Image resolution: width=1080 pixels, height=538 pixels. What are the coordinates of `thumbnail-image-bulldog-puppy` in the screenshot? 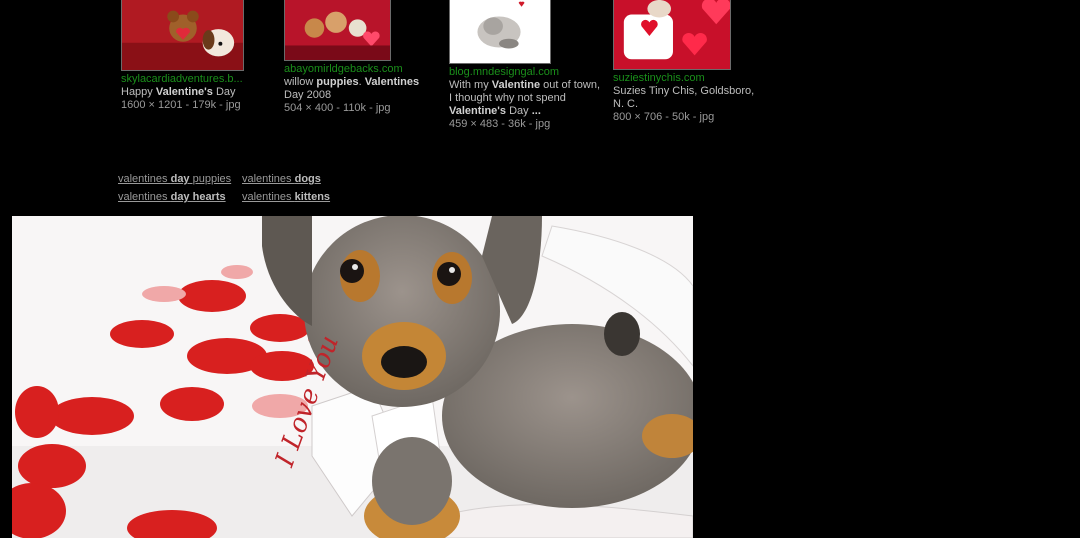 It's located at (500, 31).